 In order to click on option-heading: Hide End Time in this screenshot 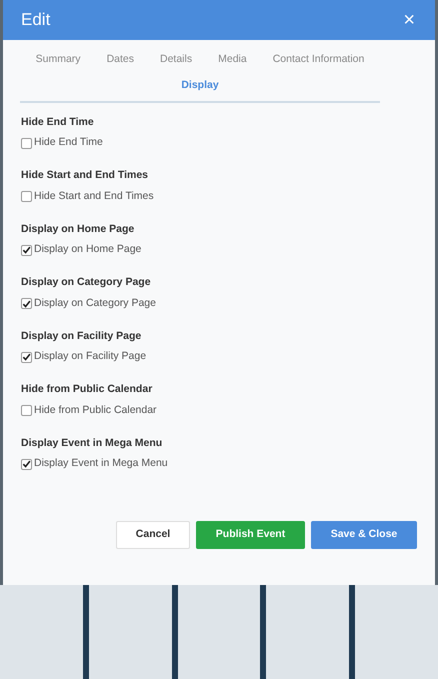, I will do `click(58, 122)`.